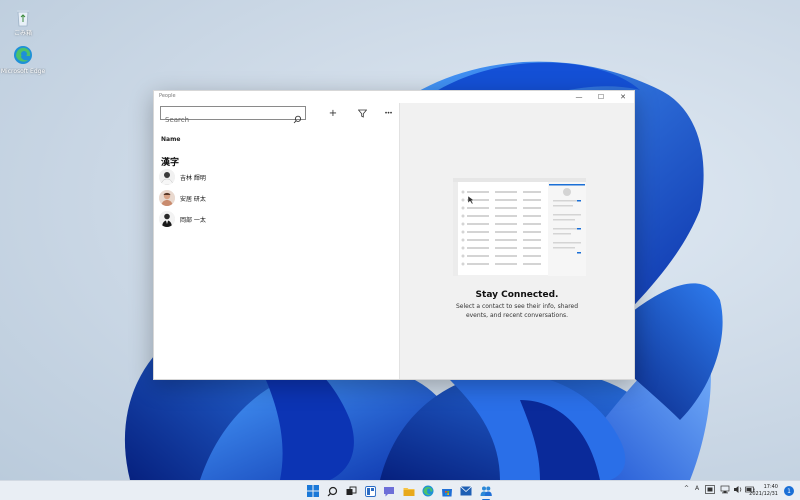  I want to click on filter-button, so click(362, 113).